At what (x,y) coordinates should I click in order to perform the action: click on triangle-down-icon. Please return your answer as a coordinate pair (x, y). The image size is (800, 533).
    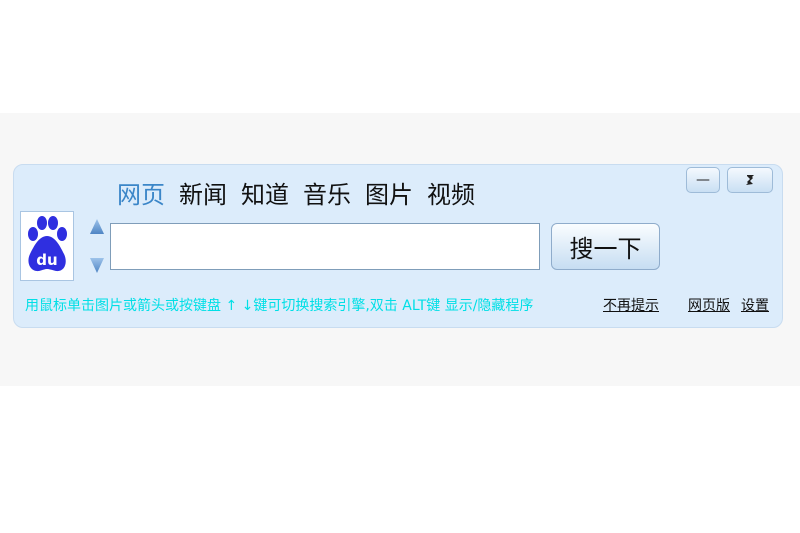
    Looking at the image, I should click on (97, 265).